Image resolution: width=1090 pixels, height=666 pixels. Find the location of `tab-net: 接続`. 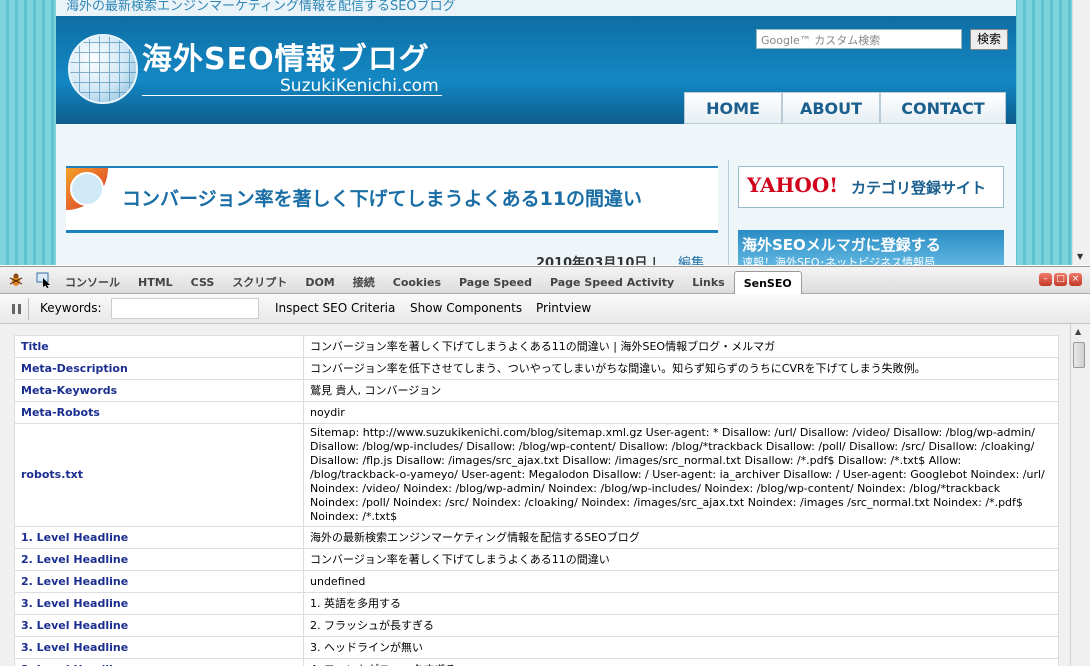

tab-net: 接続 is located at coordinates (364, 283).